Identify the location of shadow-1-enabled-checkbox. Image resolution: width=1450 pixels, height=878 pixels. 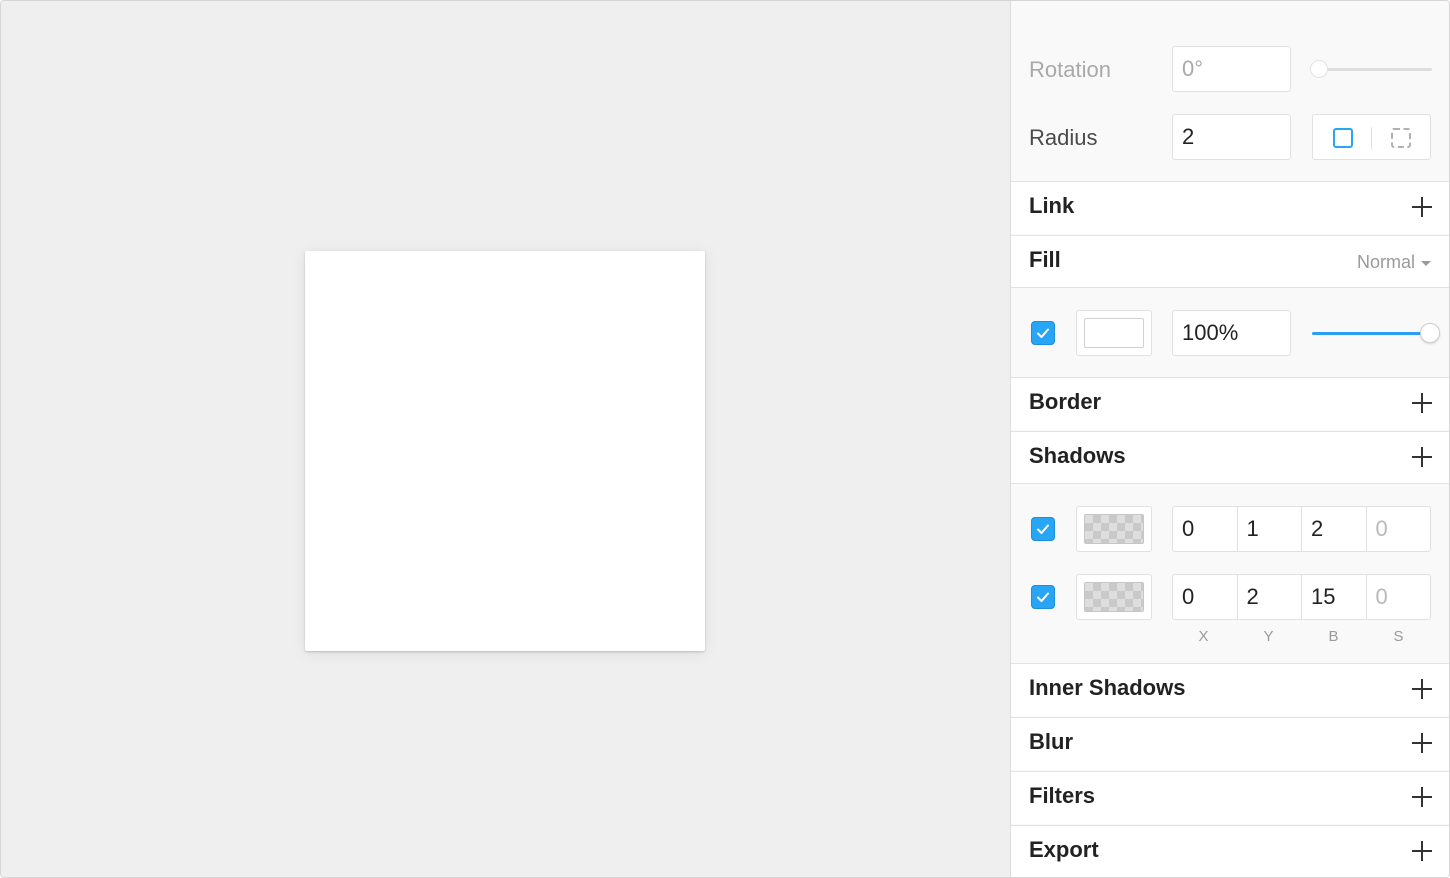
(1043, 529).